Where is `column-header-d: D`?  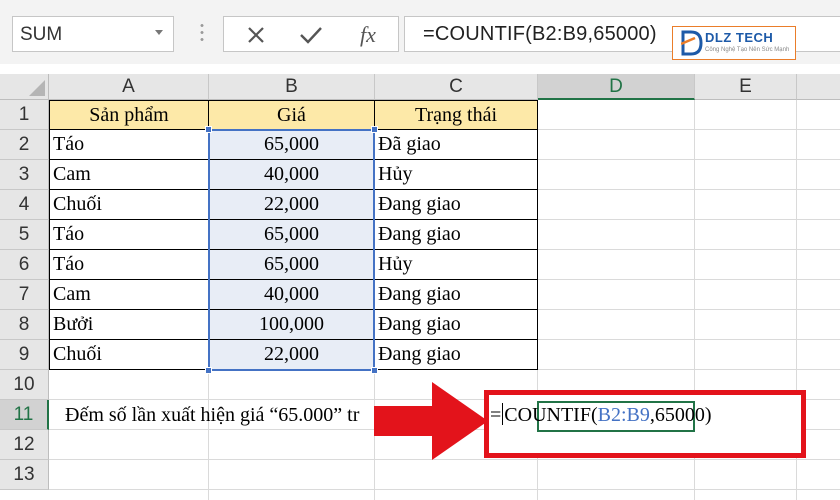
column-header-d: D is located at coordinates (616, 87).